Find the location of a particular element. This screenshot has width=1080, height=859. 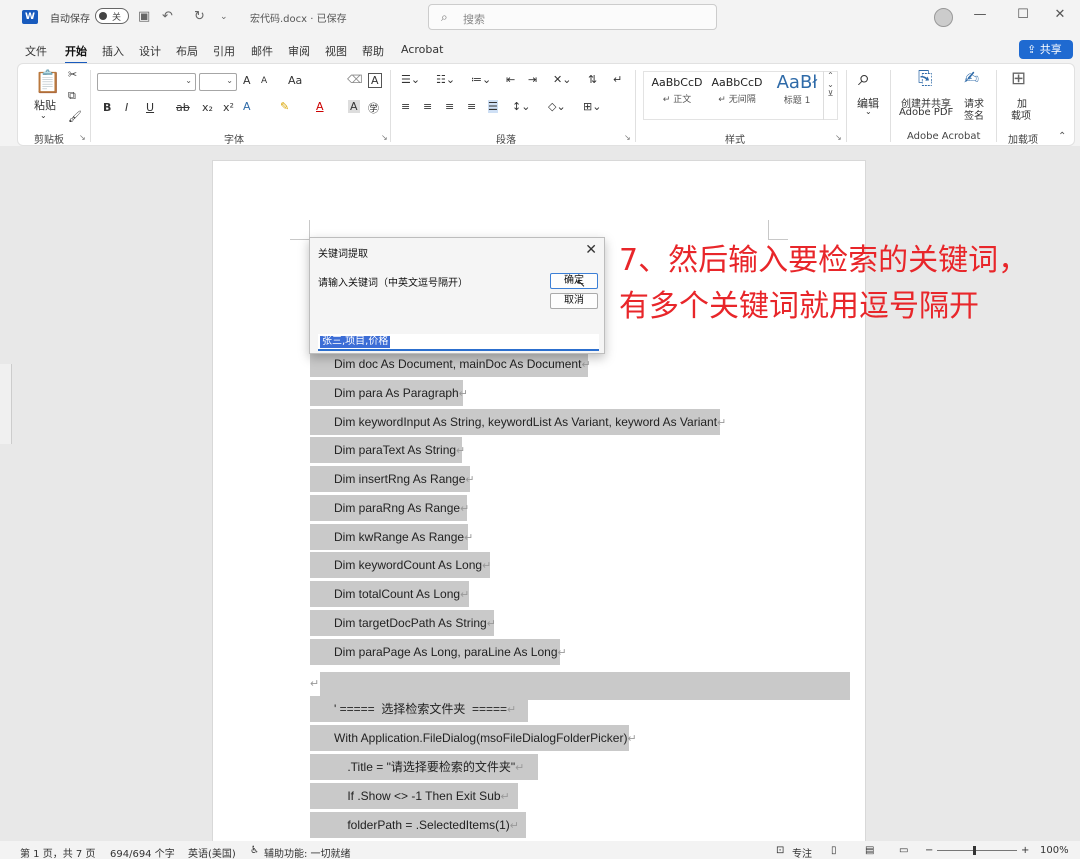

create-pdf-icon: ⎘ is located at coordinates (925, 78).